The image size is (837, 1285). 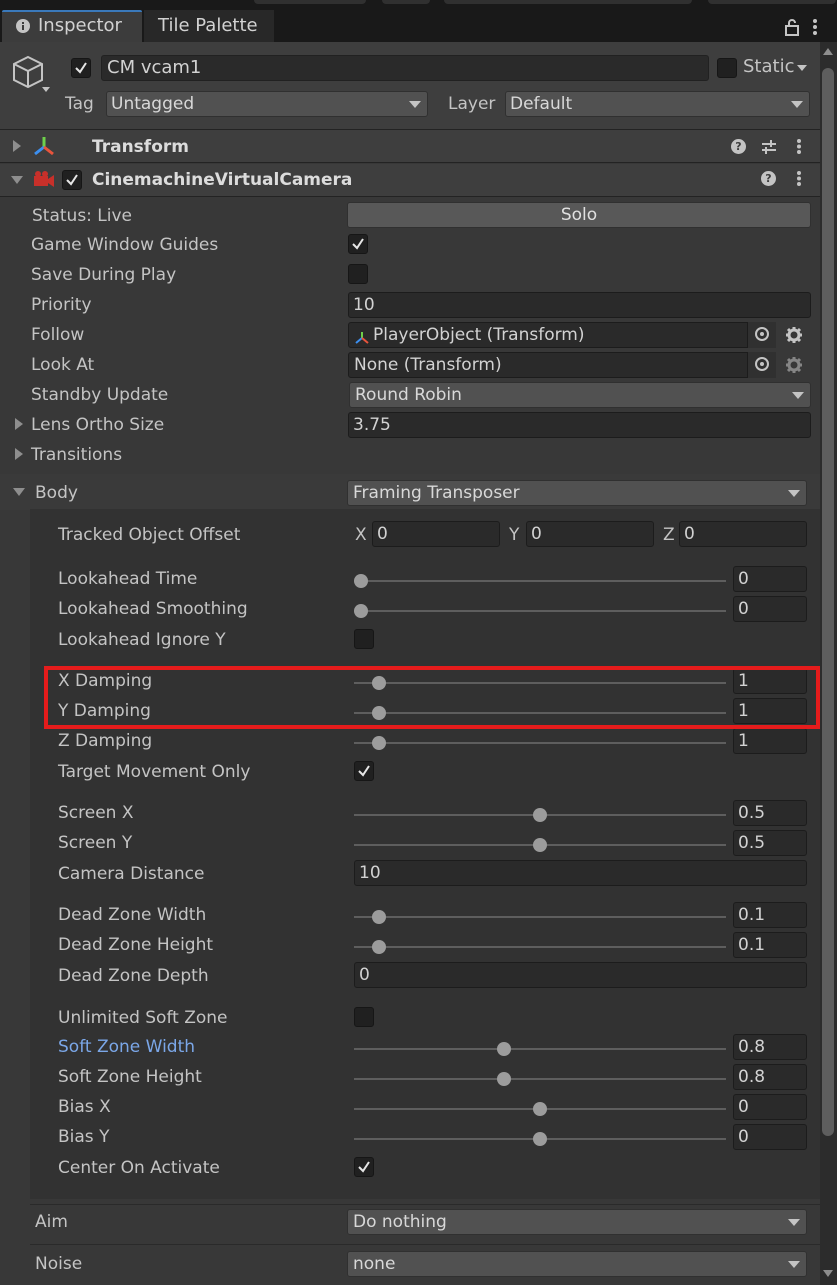 What do you see at coordinates (425, 1244) in the screenshot?
I see `divider` at bounding box center [425, 1244].